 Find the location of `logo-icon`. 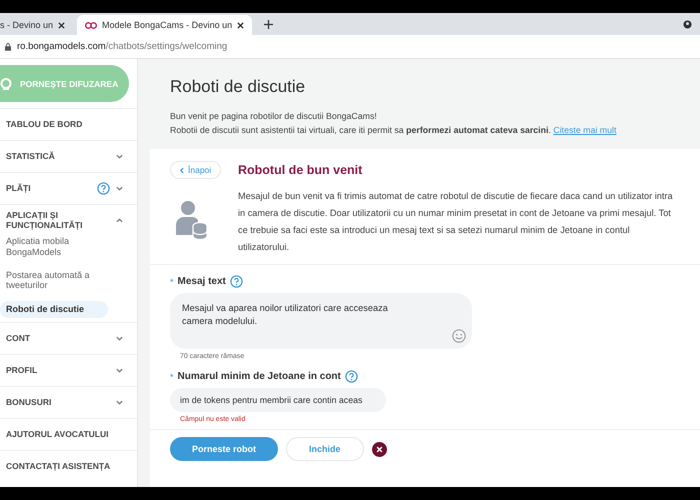

logo-icon is located at coordinates (91, 25).